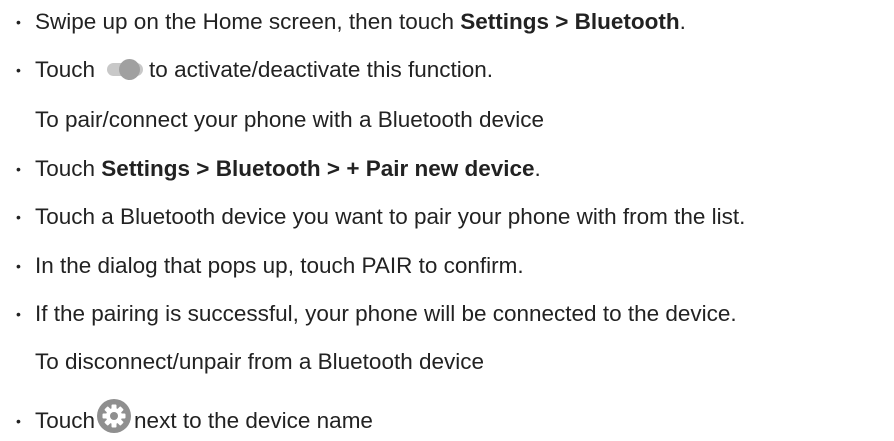 The width and height of the screenshot is (894, 441). I want to click on item-text-end: to activate/deactivate this function., so click(321, 69).